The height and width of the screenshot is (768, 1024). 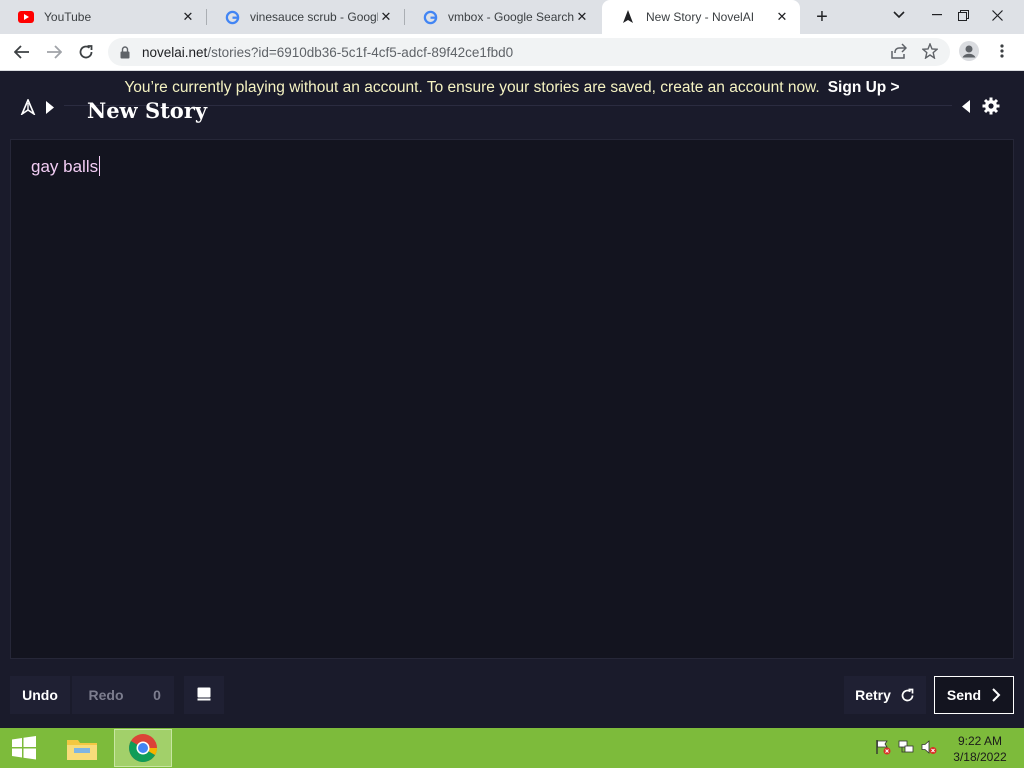 I want to click on lorebook-button, so click(x=204, y=695).